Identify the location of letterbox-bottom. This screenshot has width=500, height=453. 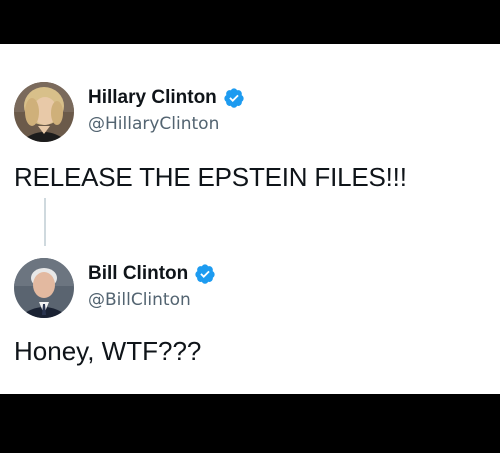
(250, 423).